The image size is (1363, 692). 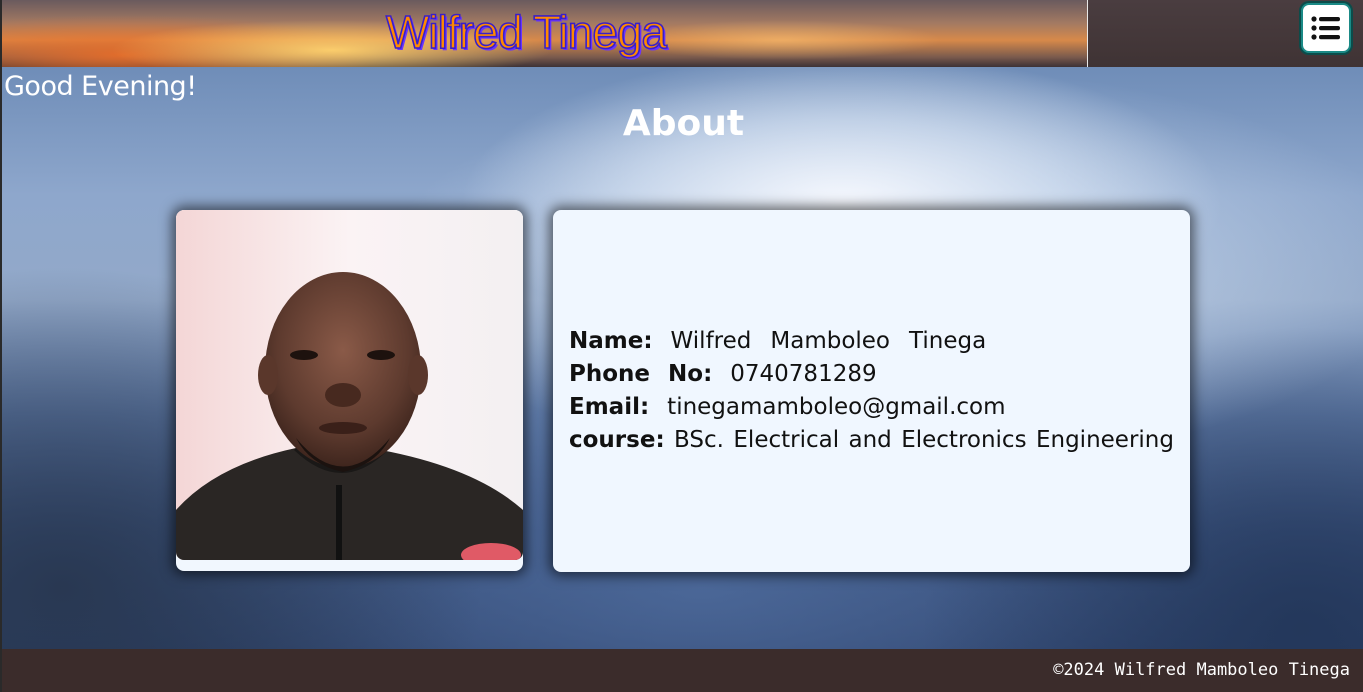 I want to click on email-value: tinegamamboleo@gmail.com, so click(x=836, y=407).